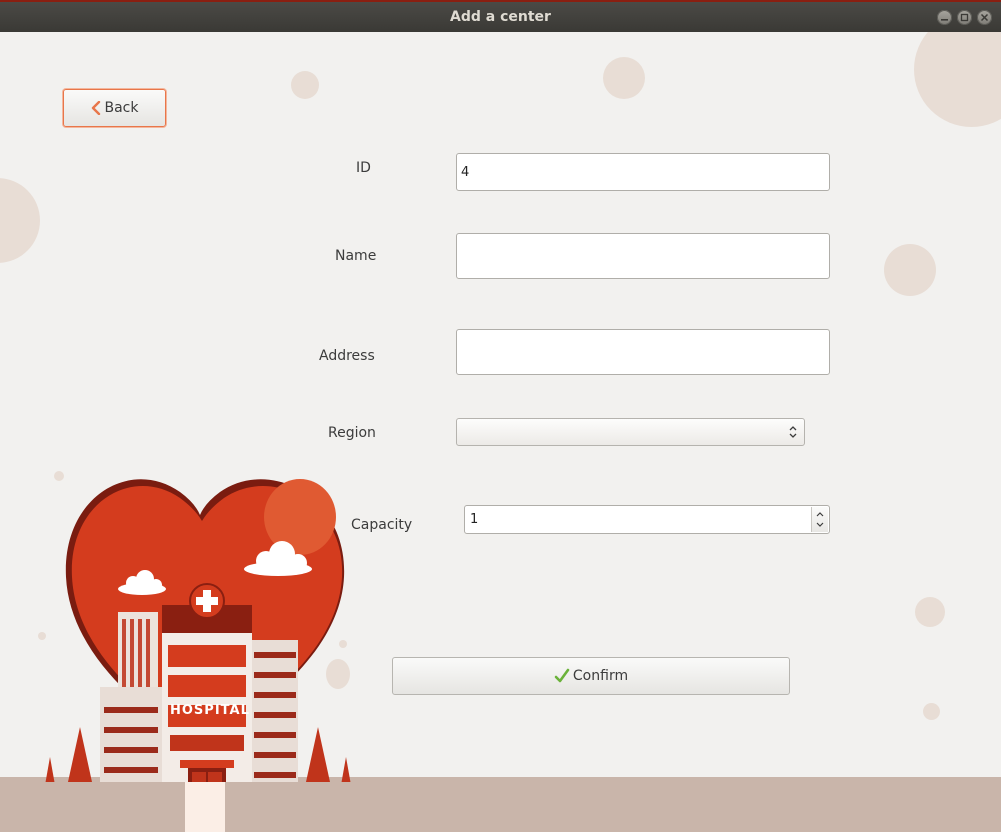 This screenshot has height=832, width=1001. What do you see at coordinates (643, 352) in the screenshot?
I see `address-field` at bounding box center [643, 352].